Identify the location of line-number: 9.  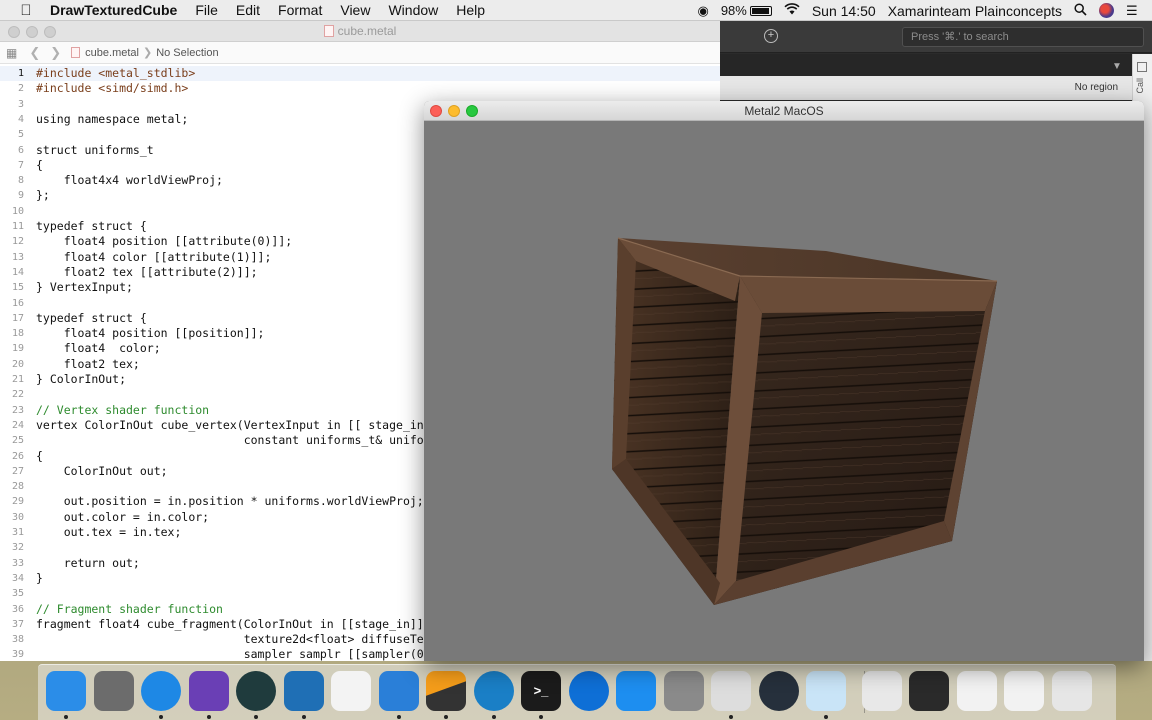
(20, 196).